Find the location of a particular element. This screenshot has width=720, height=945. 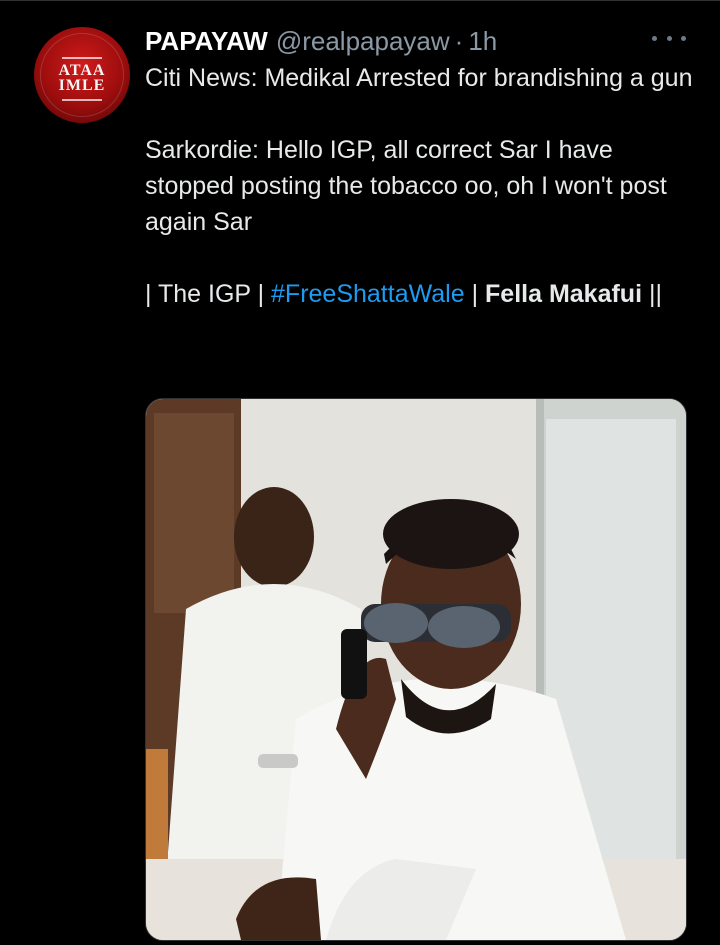

tweet-text-segment: || is located at coordinates (652, 294).